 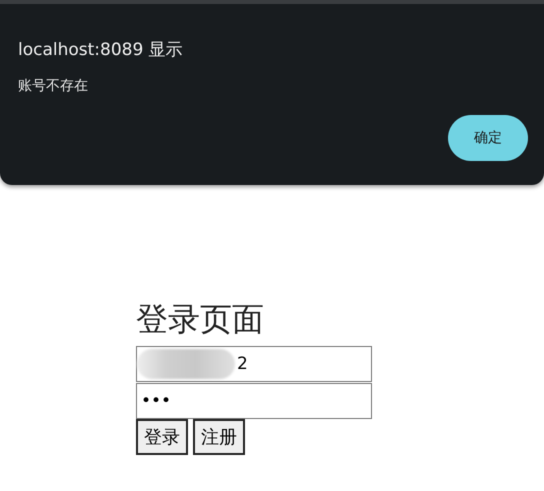 I want to click on password-field: •••, so click(x=254, y=401).